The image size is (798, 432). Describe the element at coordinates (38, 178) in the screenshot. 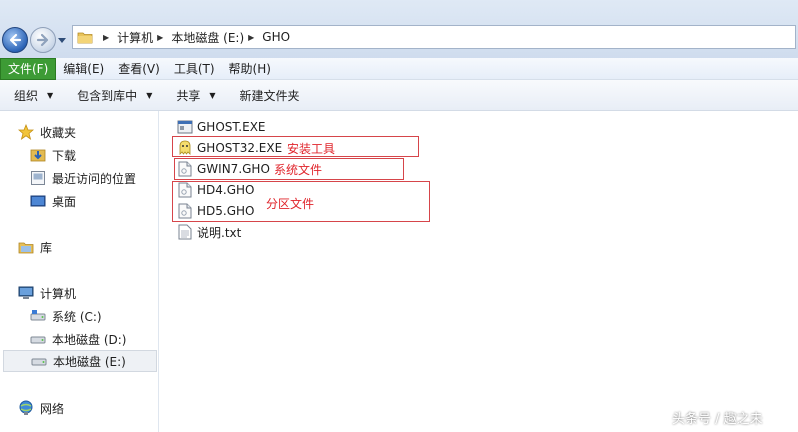

I see `recent-places-icon` at that location.